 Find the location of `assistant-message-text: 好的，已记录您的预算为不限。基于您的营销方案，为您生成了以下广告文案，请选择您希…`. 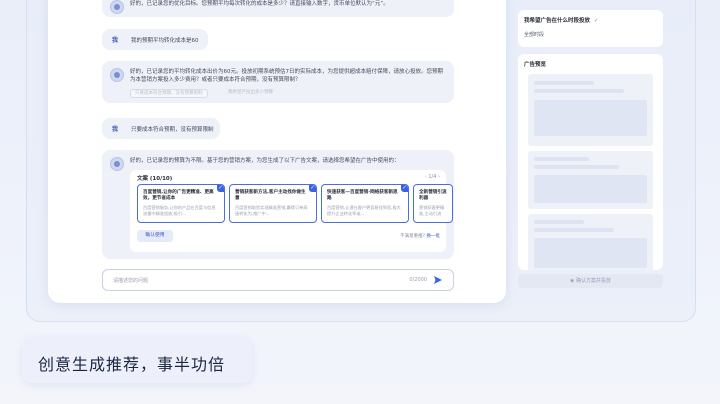

assistant-message-text: 好的，已记录您的预算为不限。基于您的营销方案，为您生成了以下广告文案，请选择您希… is located at coordinates (265, 161).